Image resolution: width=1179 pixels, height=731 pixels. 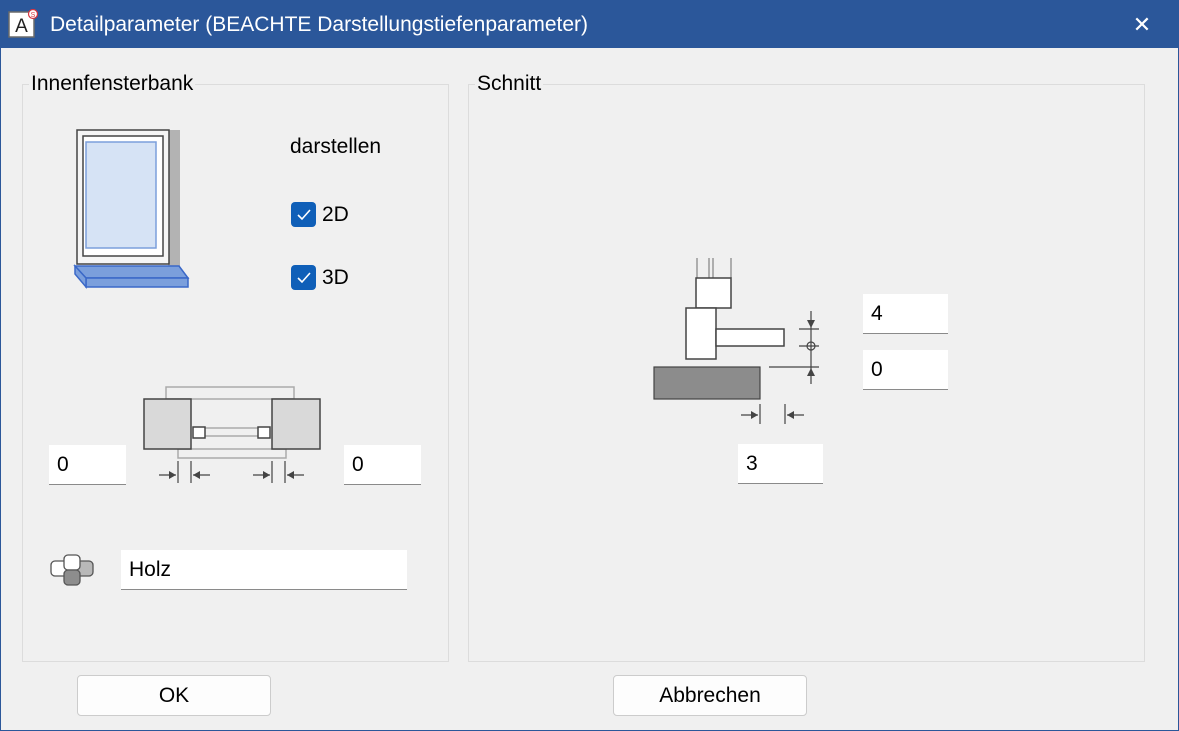 I want to click on cancel-button: Abbrechen, so click(x=710, y=695).